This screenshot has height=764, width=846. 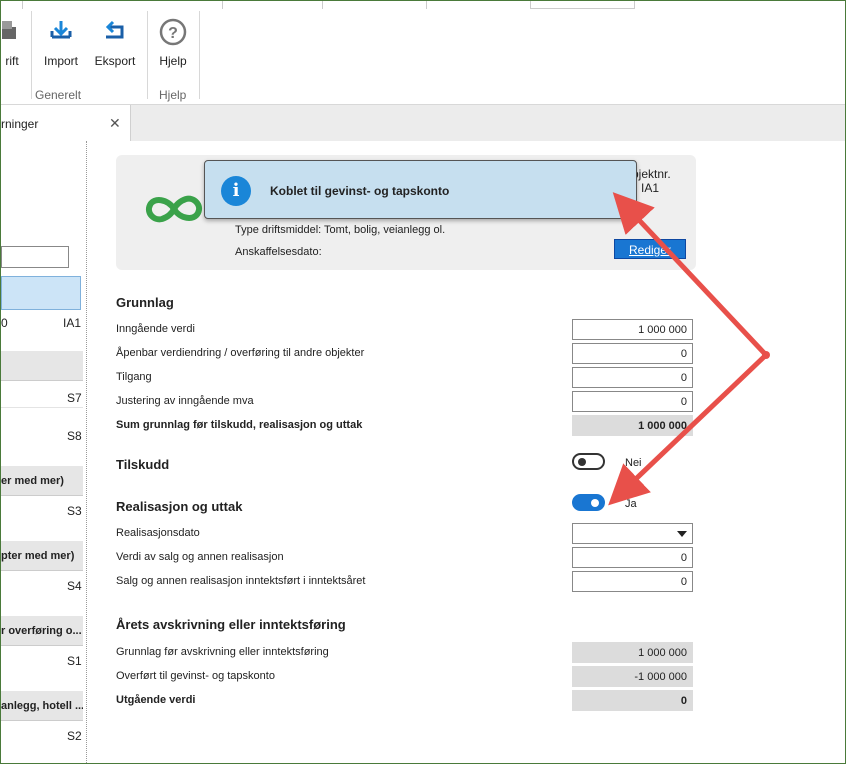 I want to click on search-input, so click(x=35, y=257).